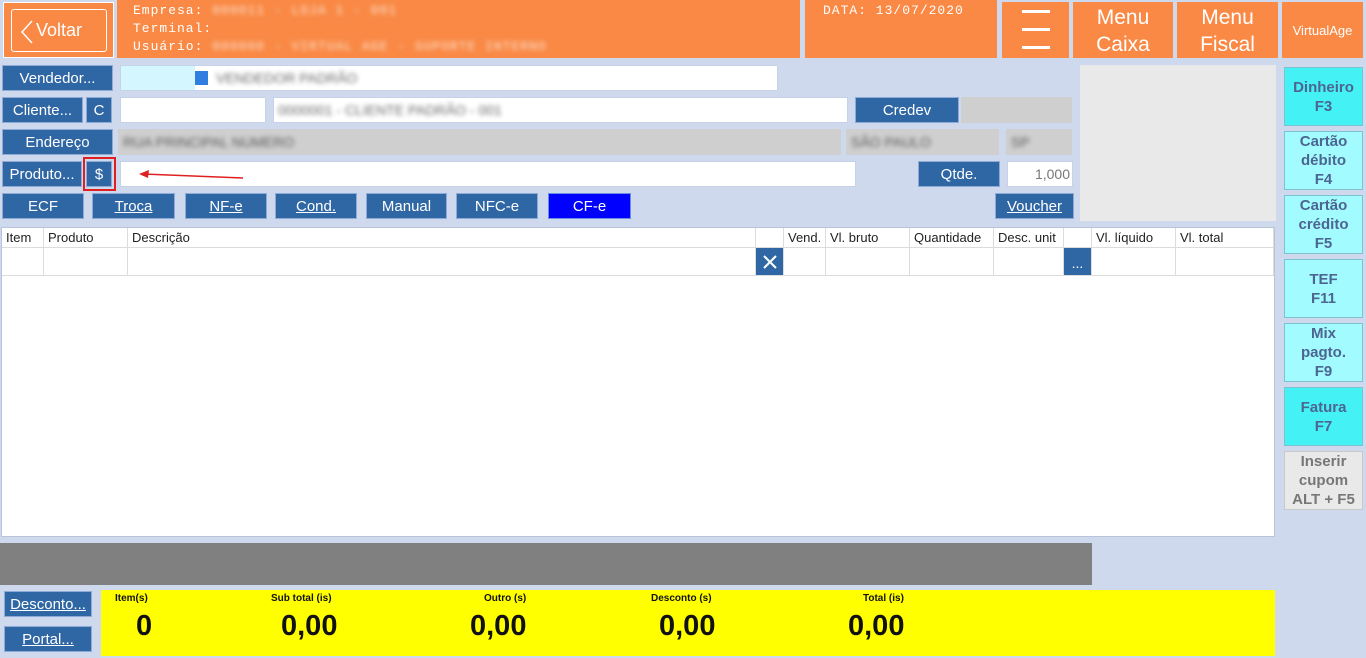 The width and height of the screenshot is (1366, 658). Describe the element at coordinates (1029, 238) in the screenshot. I see `col-desc-unit: Desc. unit` at that location.